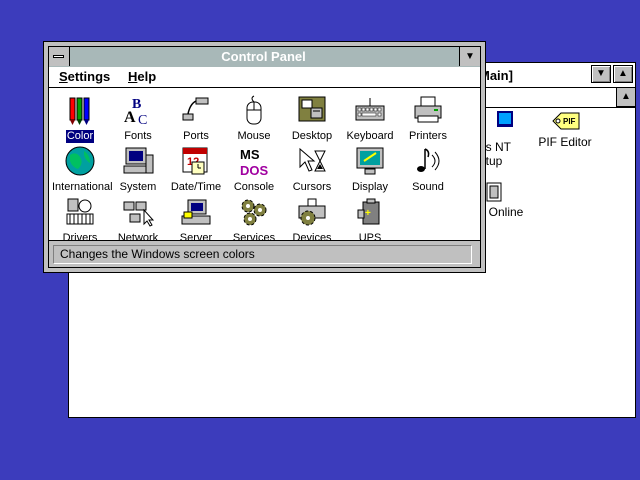 This screenshot has width=640, height=480. I want to click on cp-item-desktop: Desktop, so click(312, 119).